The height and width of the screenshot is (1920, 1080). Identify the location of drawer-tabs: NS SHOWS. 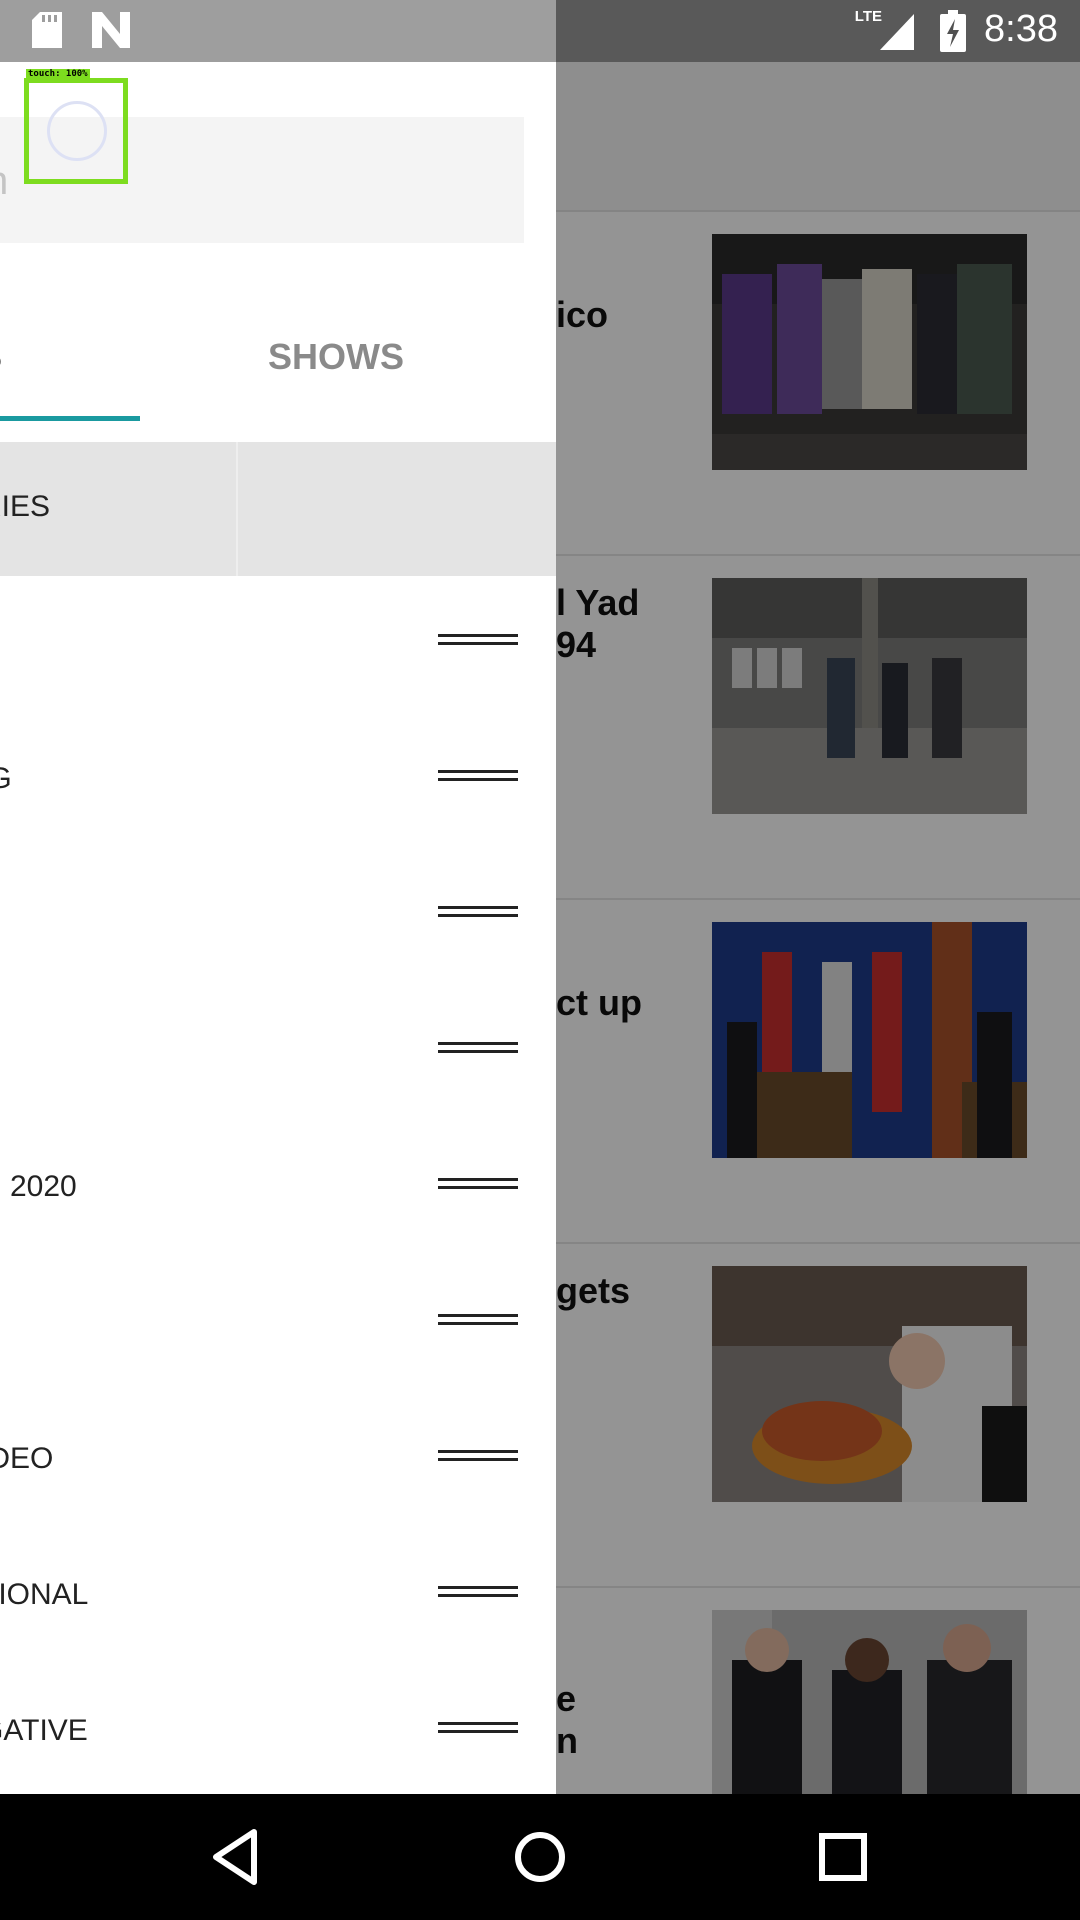
(278, 355).